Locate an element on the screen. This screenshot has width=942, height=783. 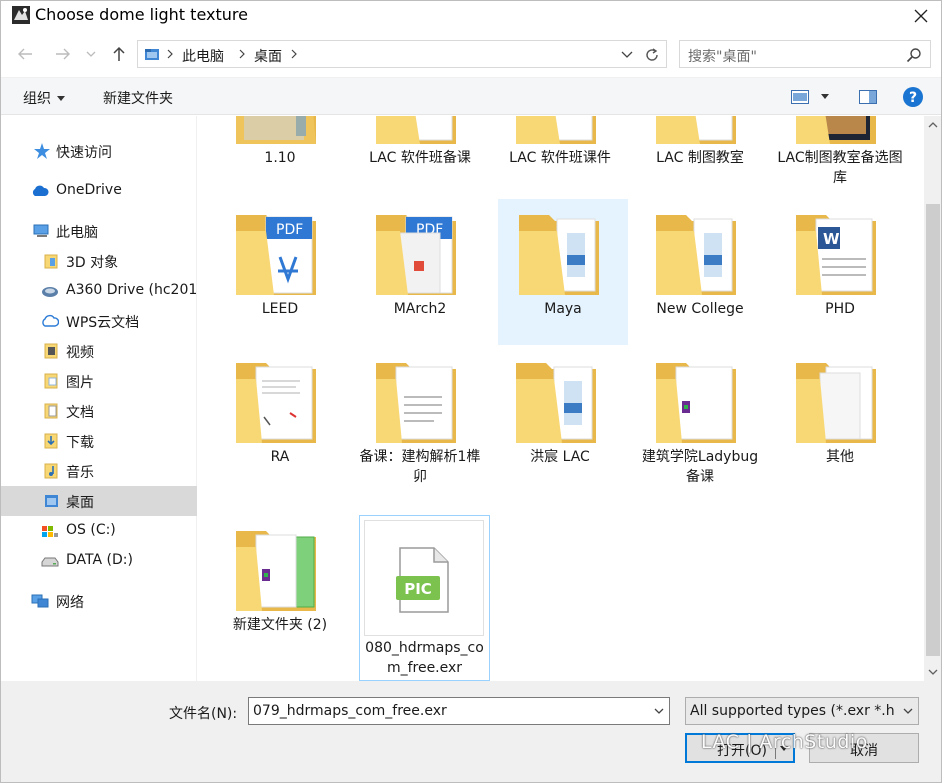
filename-value: 079_hdrmaps_com_free.exr is located at coordinates (350, 711).